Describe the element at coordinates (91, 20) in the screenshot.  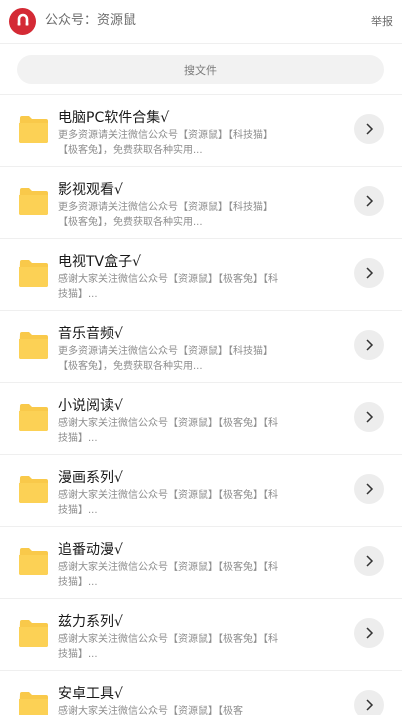
I see `page-title: 公众号：资源鼠` at that location.